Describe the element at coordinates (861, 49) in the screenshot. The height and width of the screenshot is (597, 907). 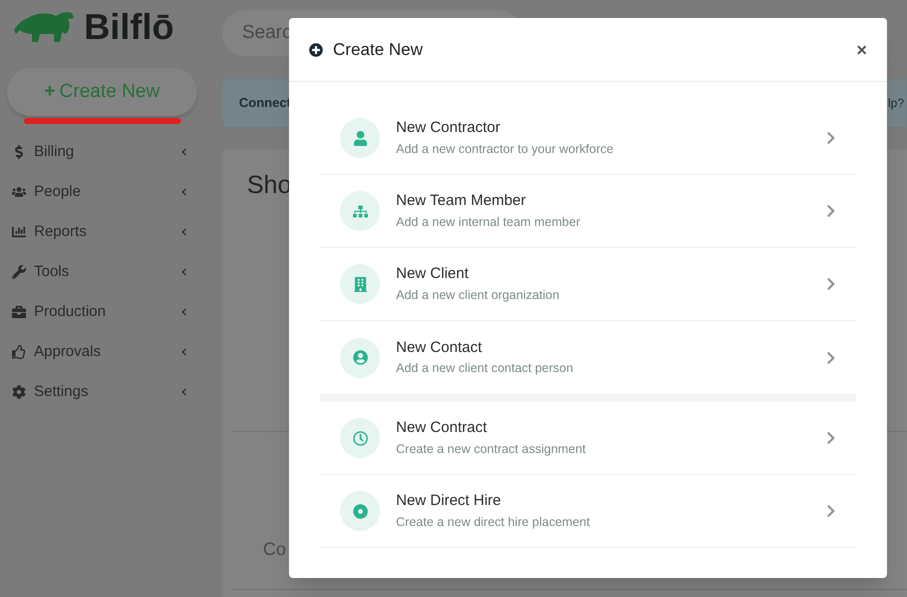
I see `close-button: ×` at that location.